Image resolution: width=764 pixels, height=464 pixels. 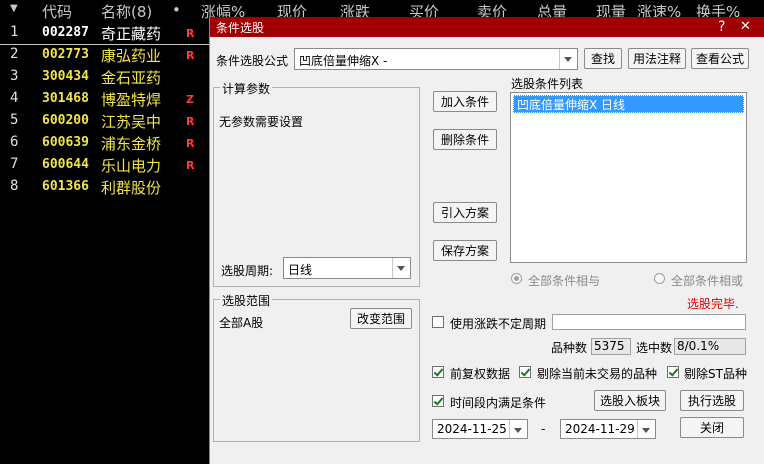 What do you see at coordinates (190, 99) in the screenshot?
I see `flag-badge: Z` at bounding box center [190, 99].